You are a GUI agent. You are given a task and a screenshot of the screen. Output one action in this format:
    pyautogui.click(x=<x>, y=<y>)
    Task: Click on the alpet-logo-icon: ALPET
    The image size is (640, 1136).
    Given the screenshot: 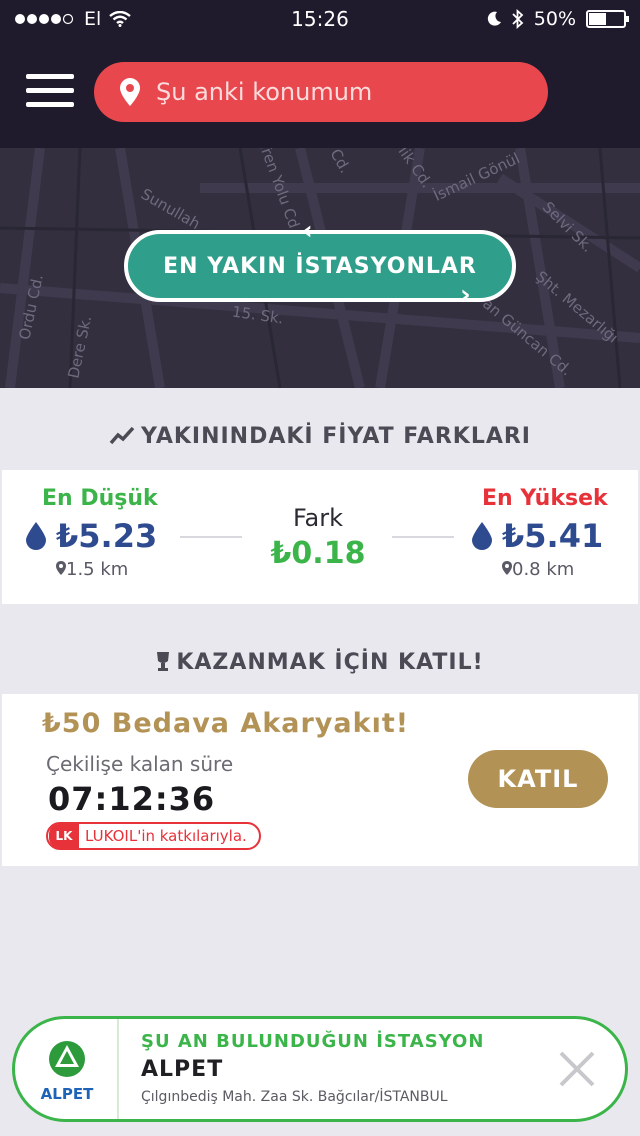 What is the action you would take?
    pyautogui.click(x=67, y=1072)
    